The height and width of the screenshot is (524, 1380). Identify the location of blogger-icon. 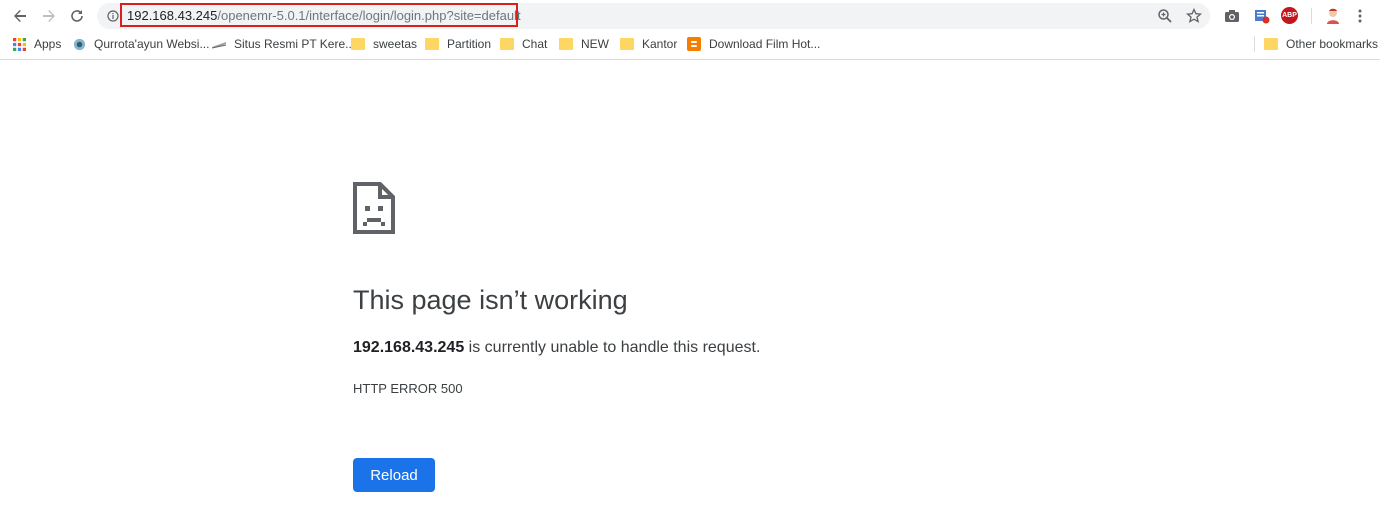
(694, 44).